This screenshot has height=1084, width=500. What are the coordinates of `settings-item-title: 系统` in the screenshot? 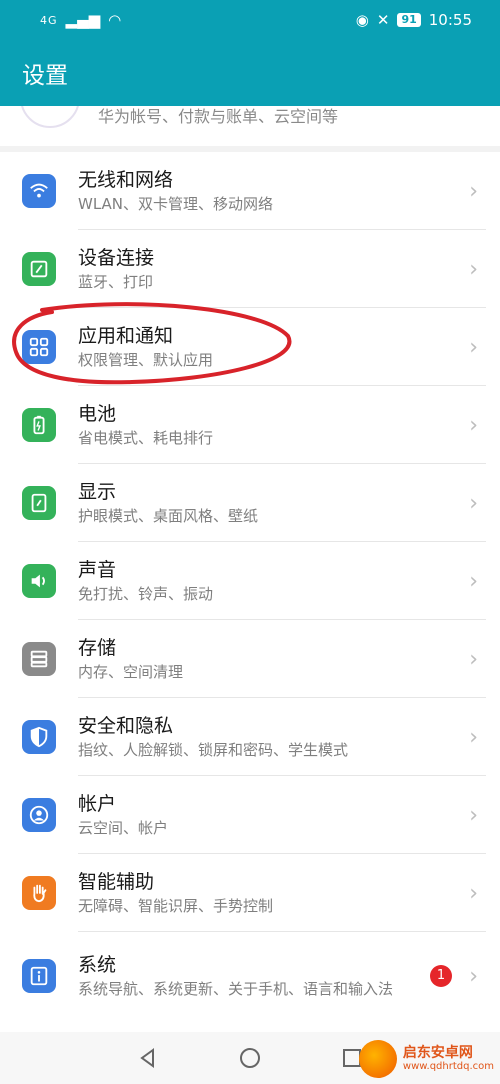 It's located at (97, 965).